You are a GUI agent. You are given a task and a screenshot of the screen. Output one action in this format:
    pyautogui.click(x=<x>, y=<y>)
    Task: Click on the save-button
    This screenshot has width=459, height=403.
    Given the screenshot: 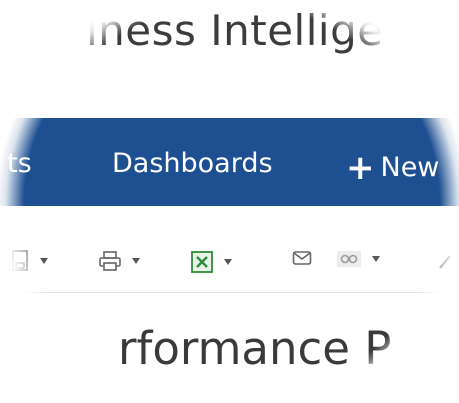 What is the action you would take?
    pyautogui.click(x=30, y=261)
    